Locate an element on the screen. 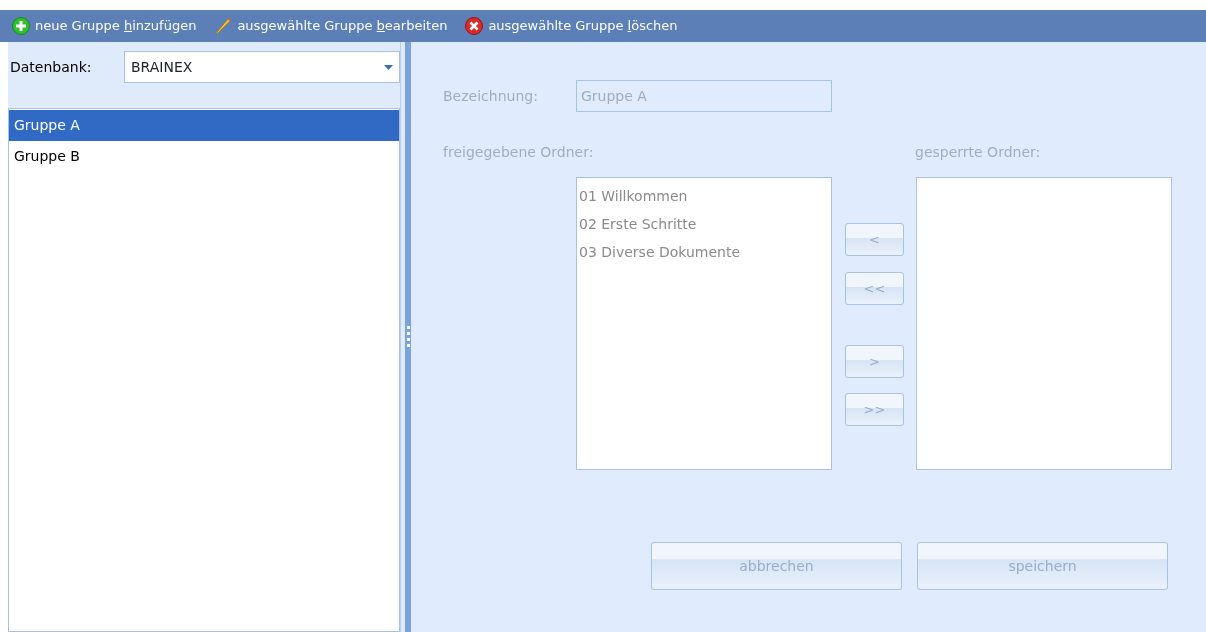 This screenshot has height=632, width=1206. dropdown-arrow-icon is located at coordinates (388, 67).